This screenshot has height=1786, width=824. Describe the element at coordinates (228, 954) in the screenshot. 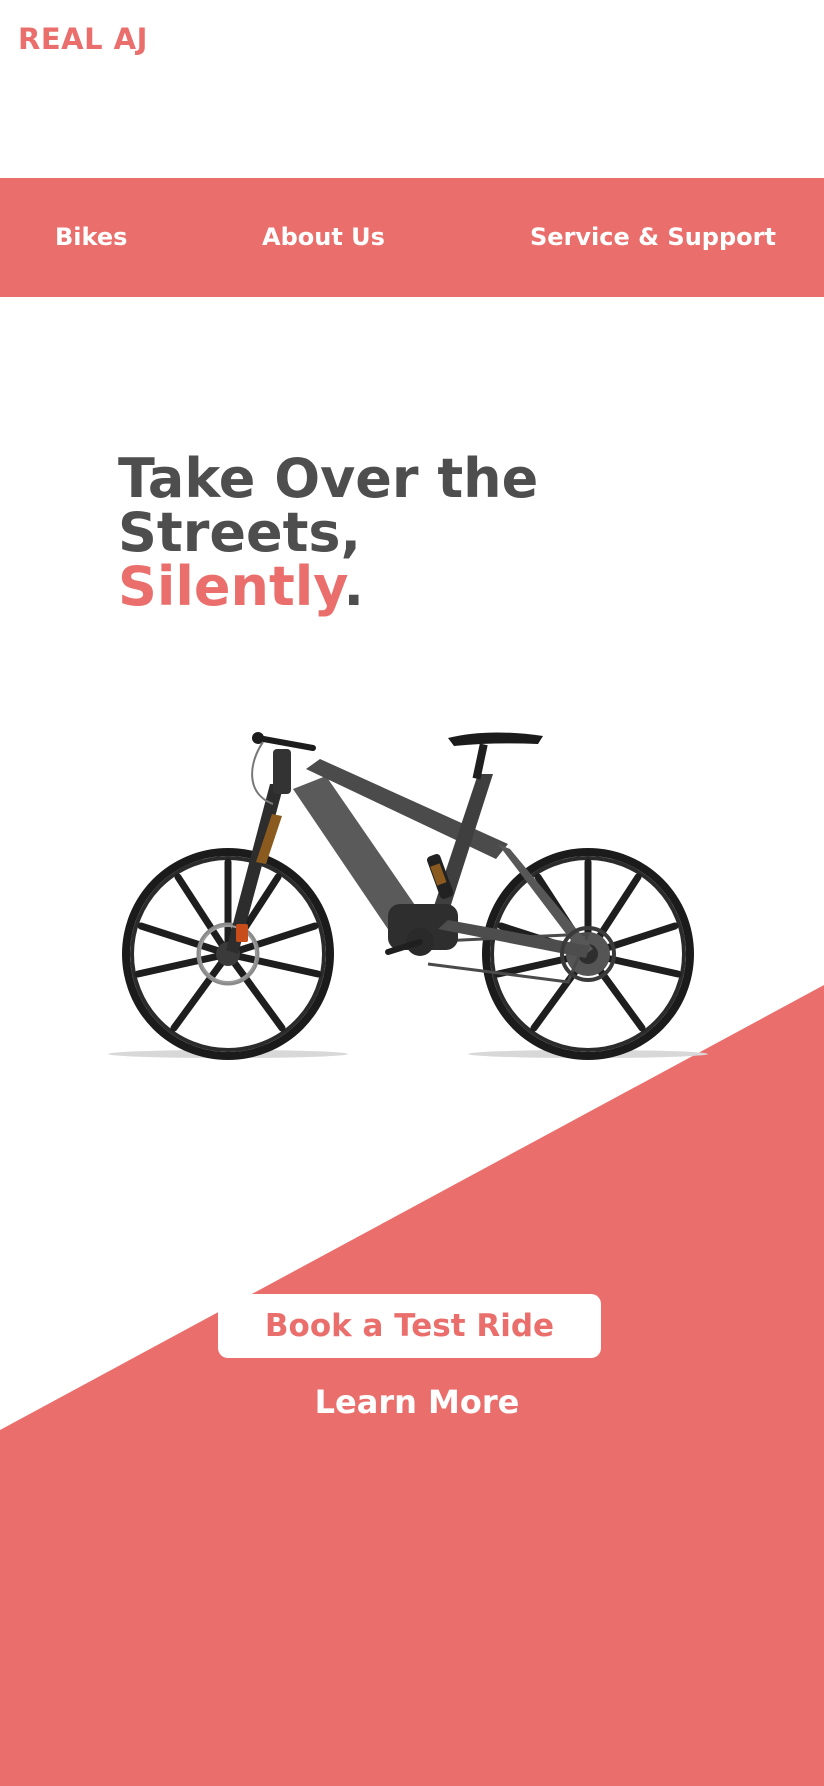

I see `front-wheel` at that location.